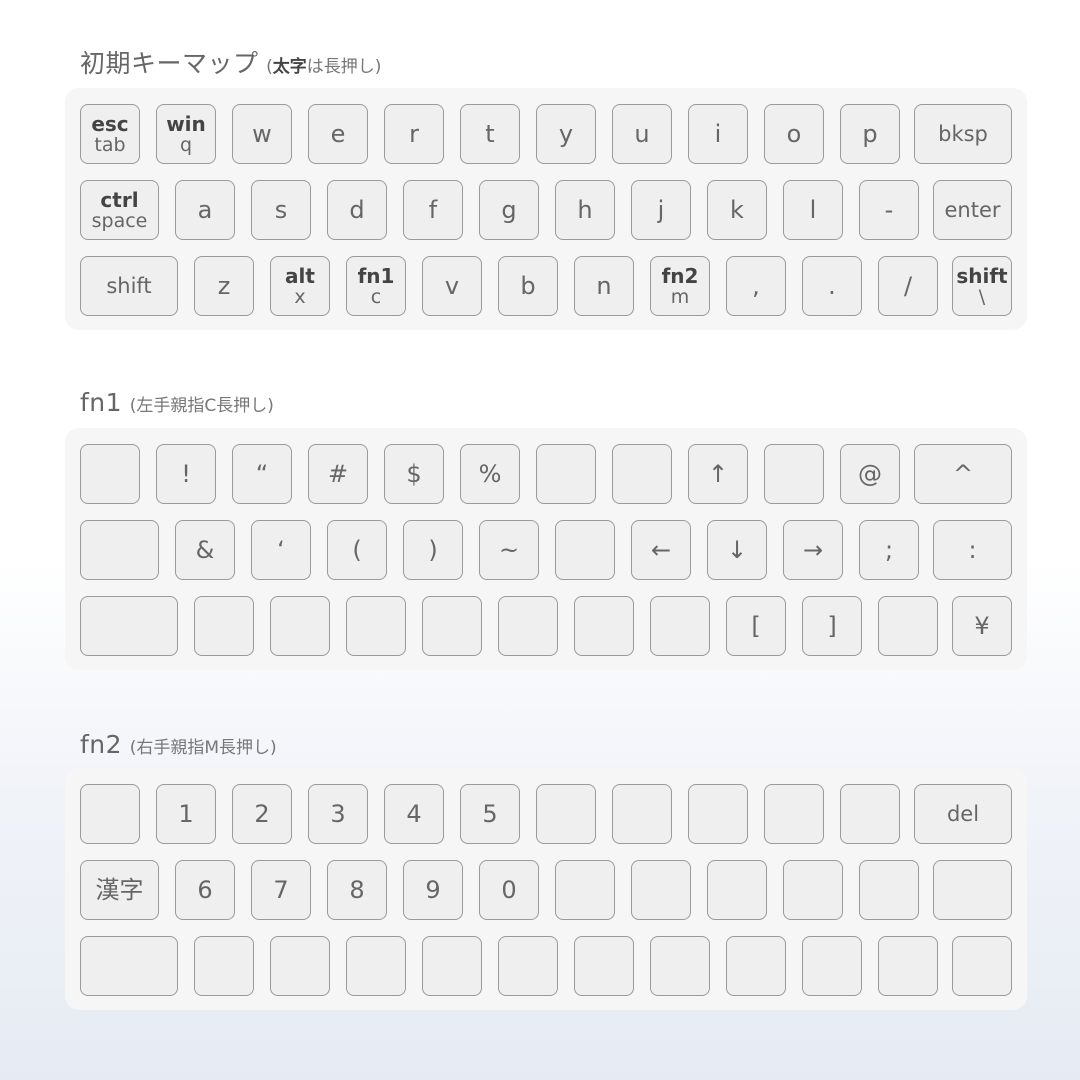 The height and width of the screenshot is (1080, 1080). Describe the element at coordinates (338, 134) in the screenshot. I see `key: e` at that location.